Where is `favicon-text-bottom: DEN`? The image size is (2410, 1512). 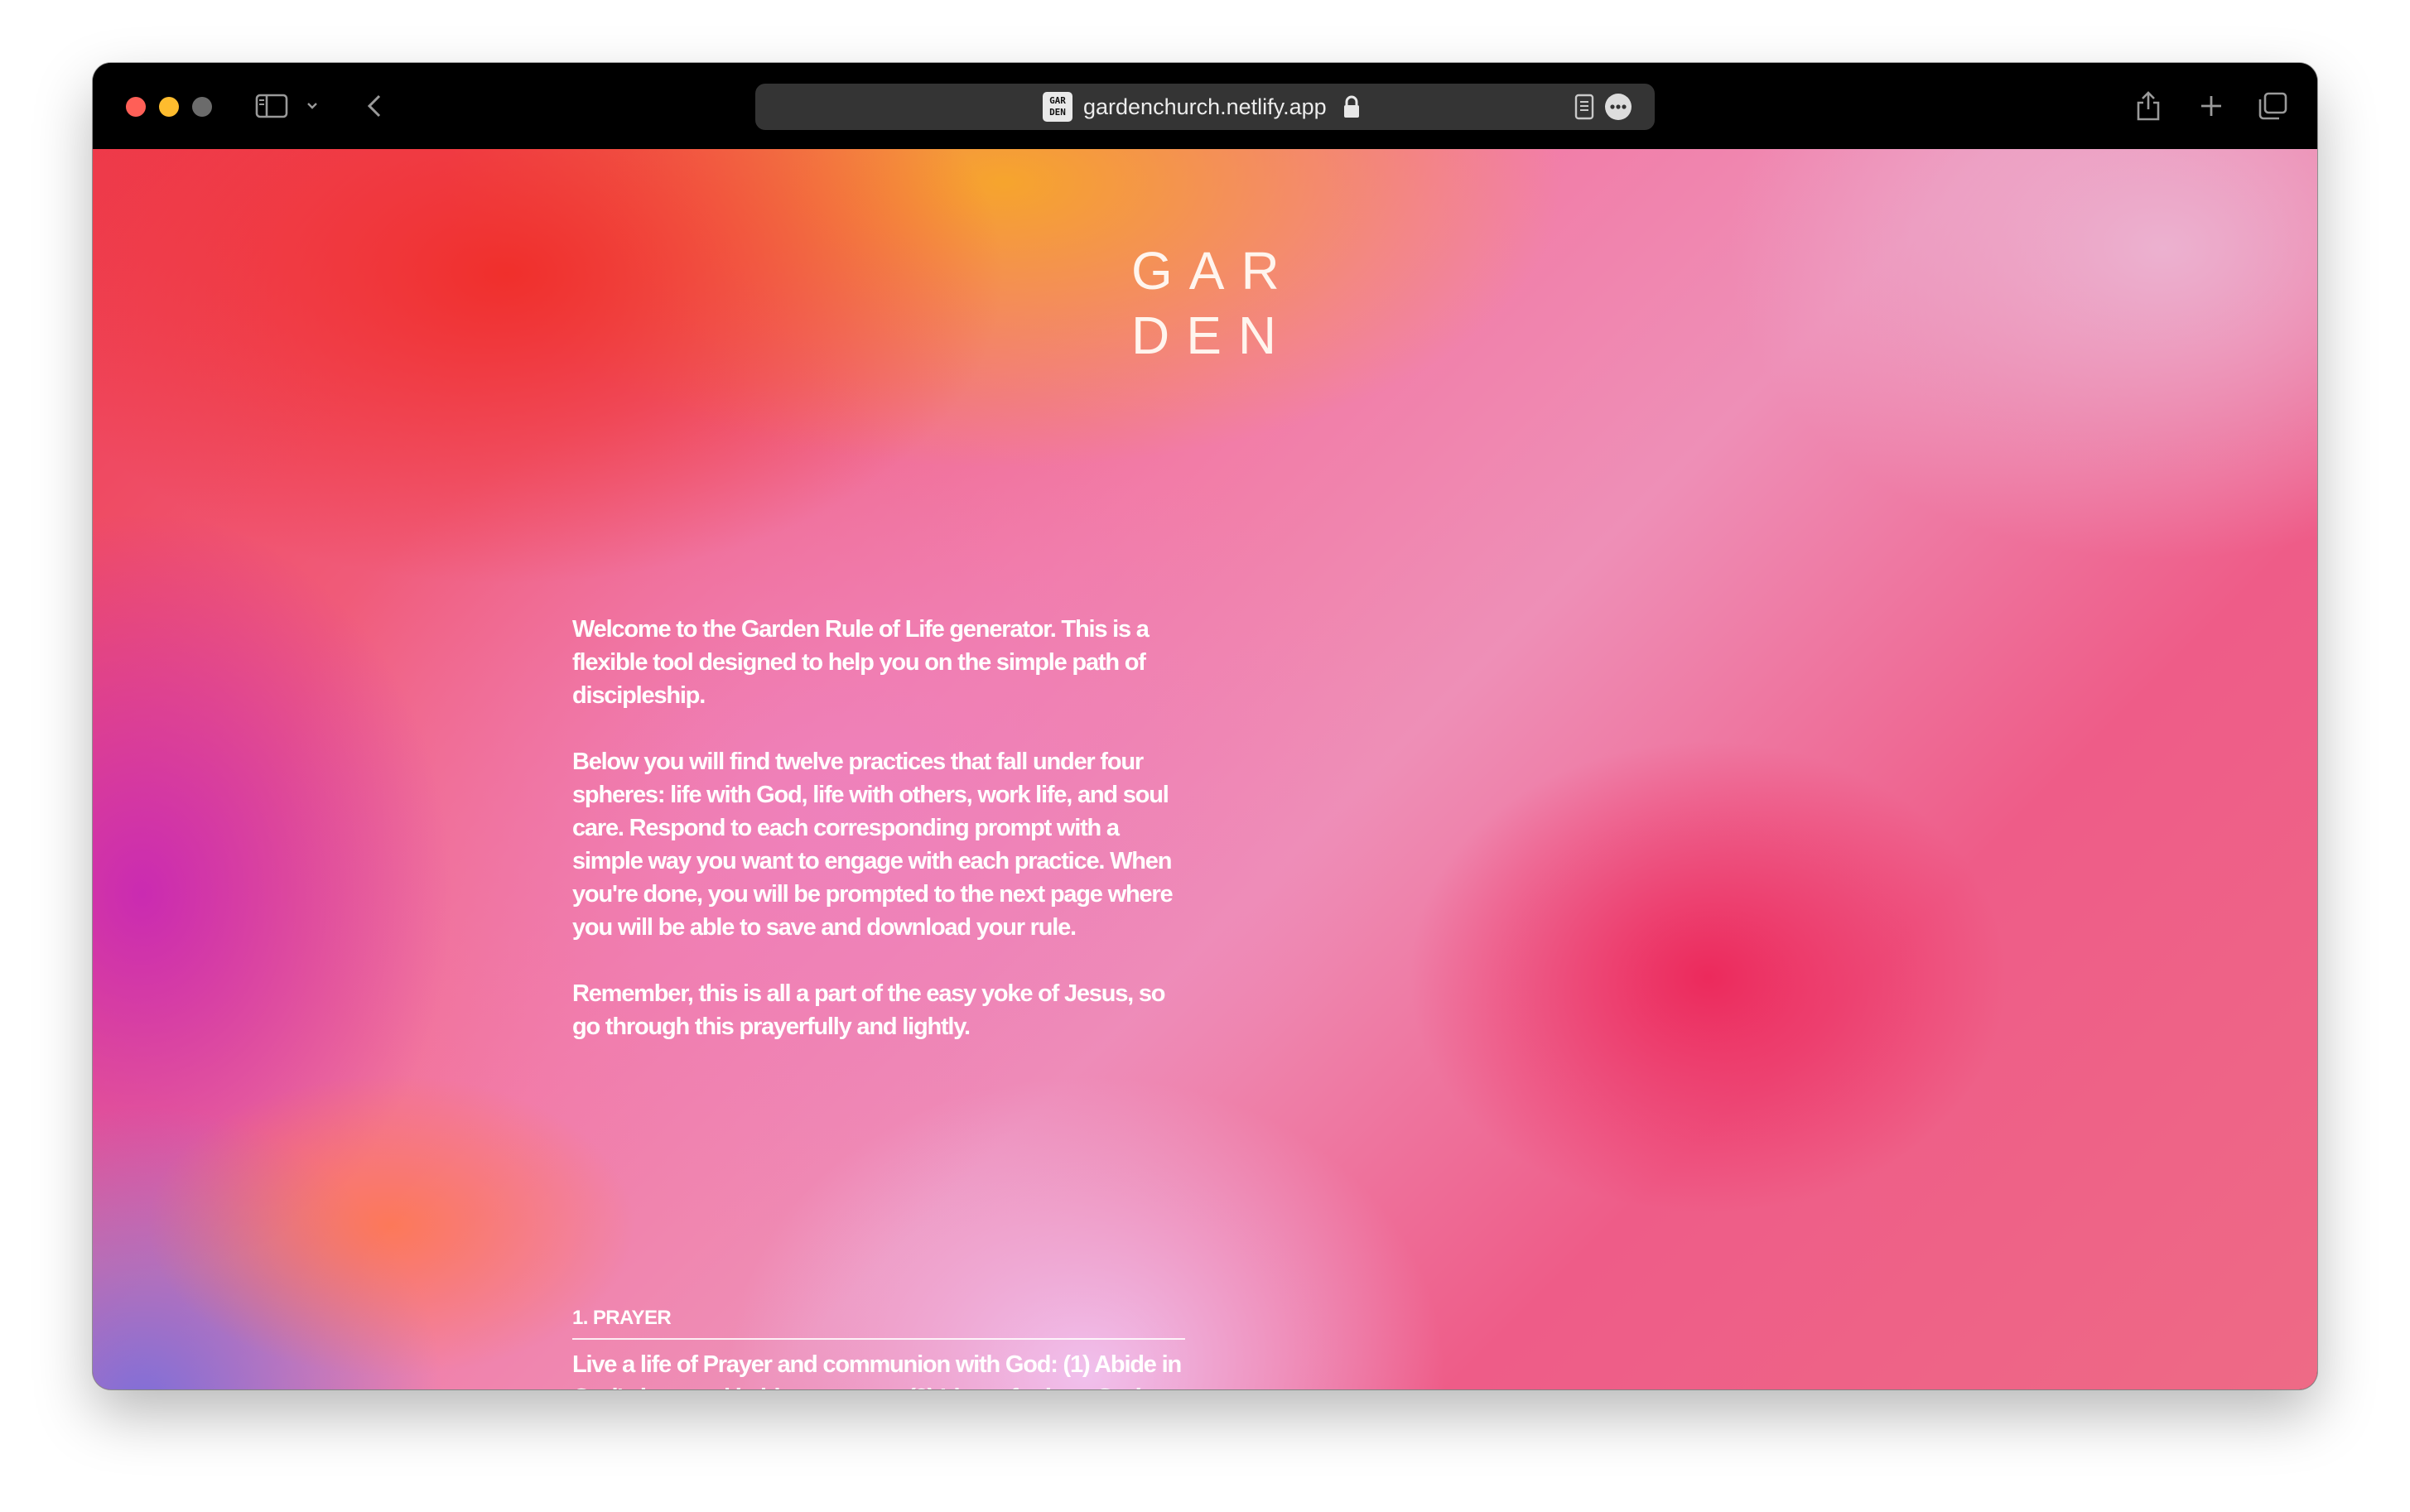
favicon-text-bottom: DEN is located at coordinates (1057, 112).